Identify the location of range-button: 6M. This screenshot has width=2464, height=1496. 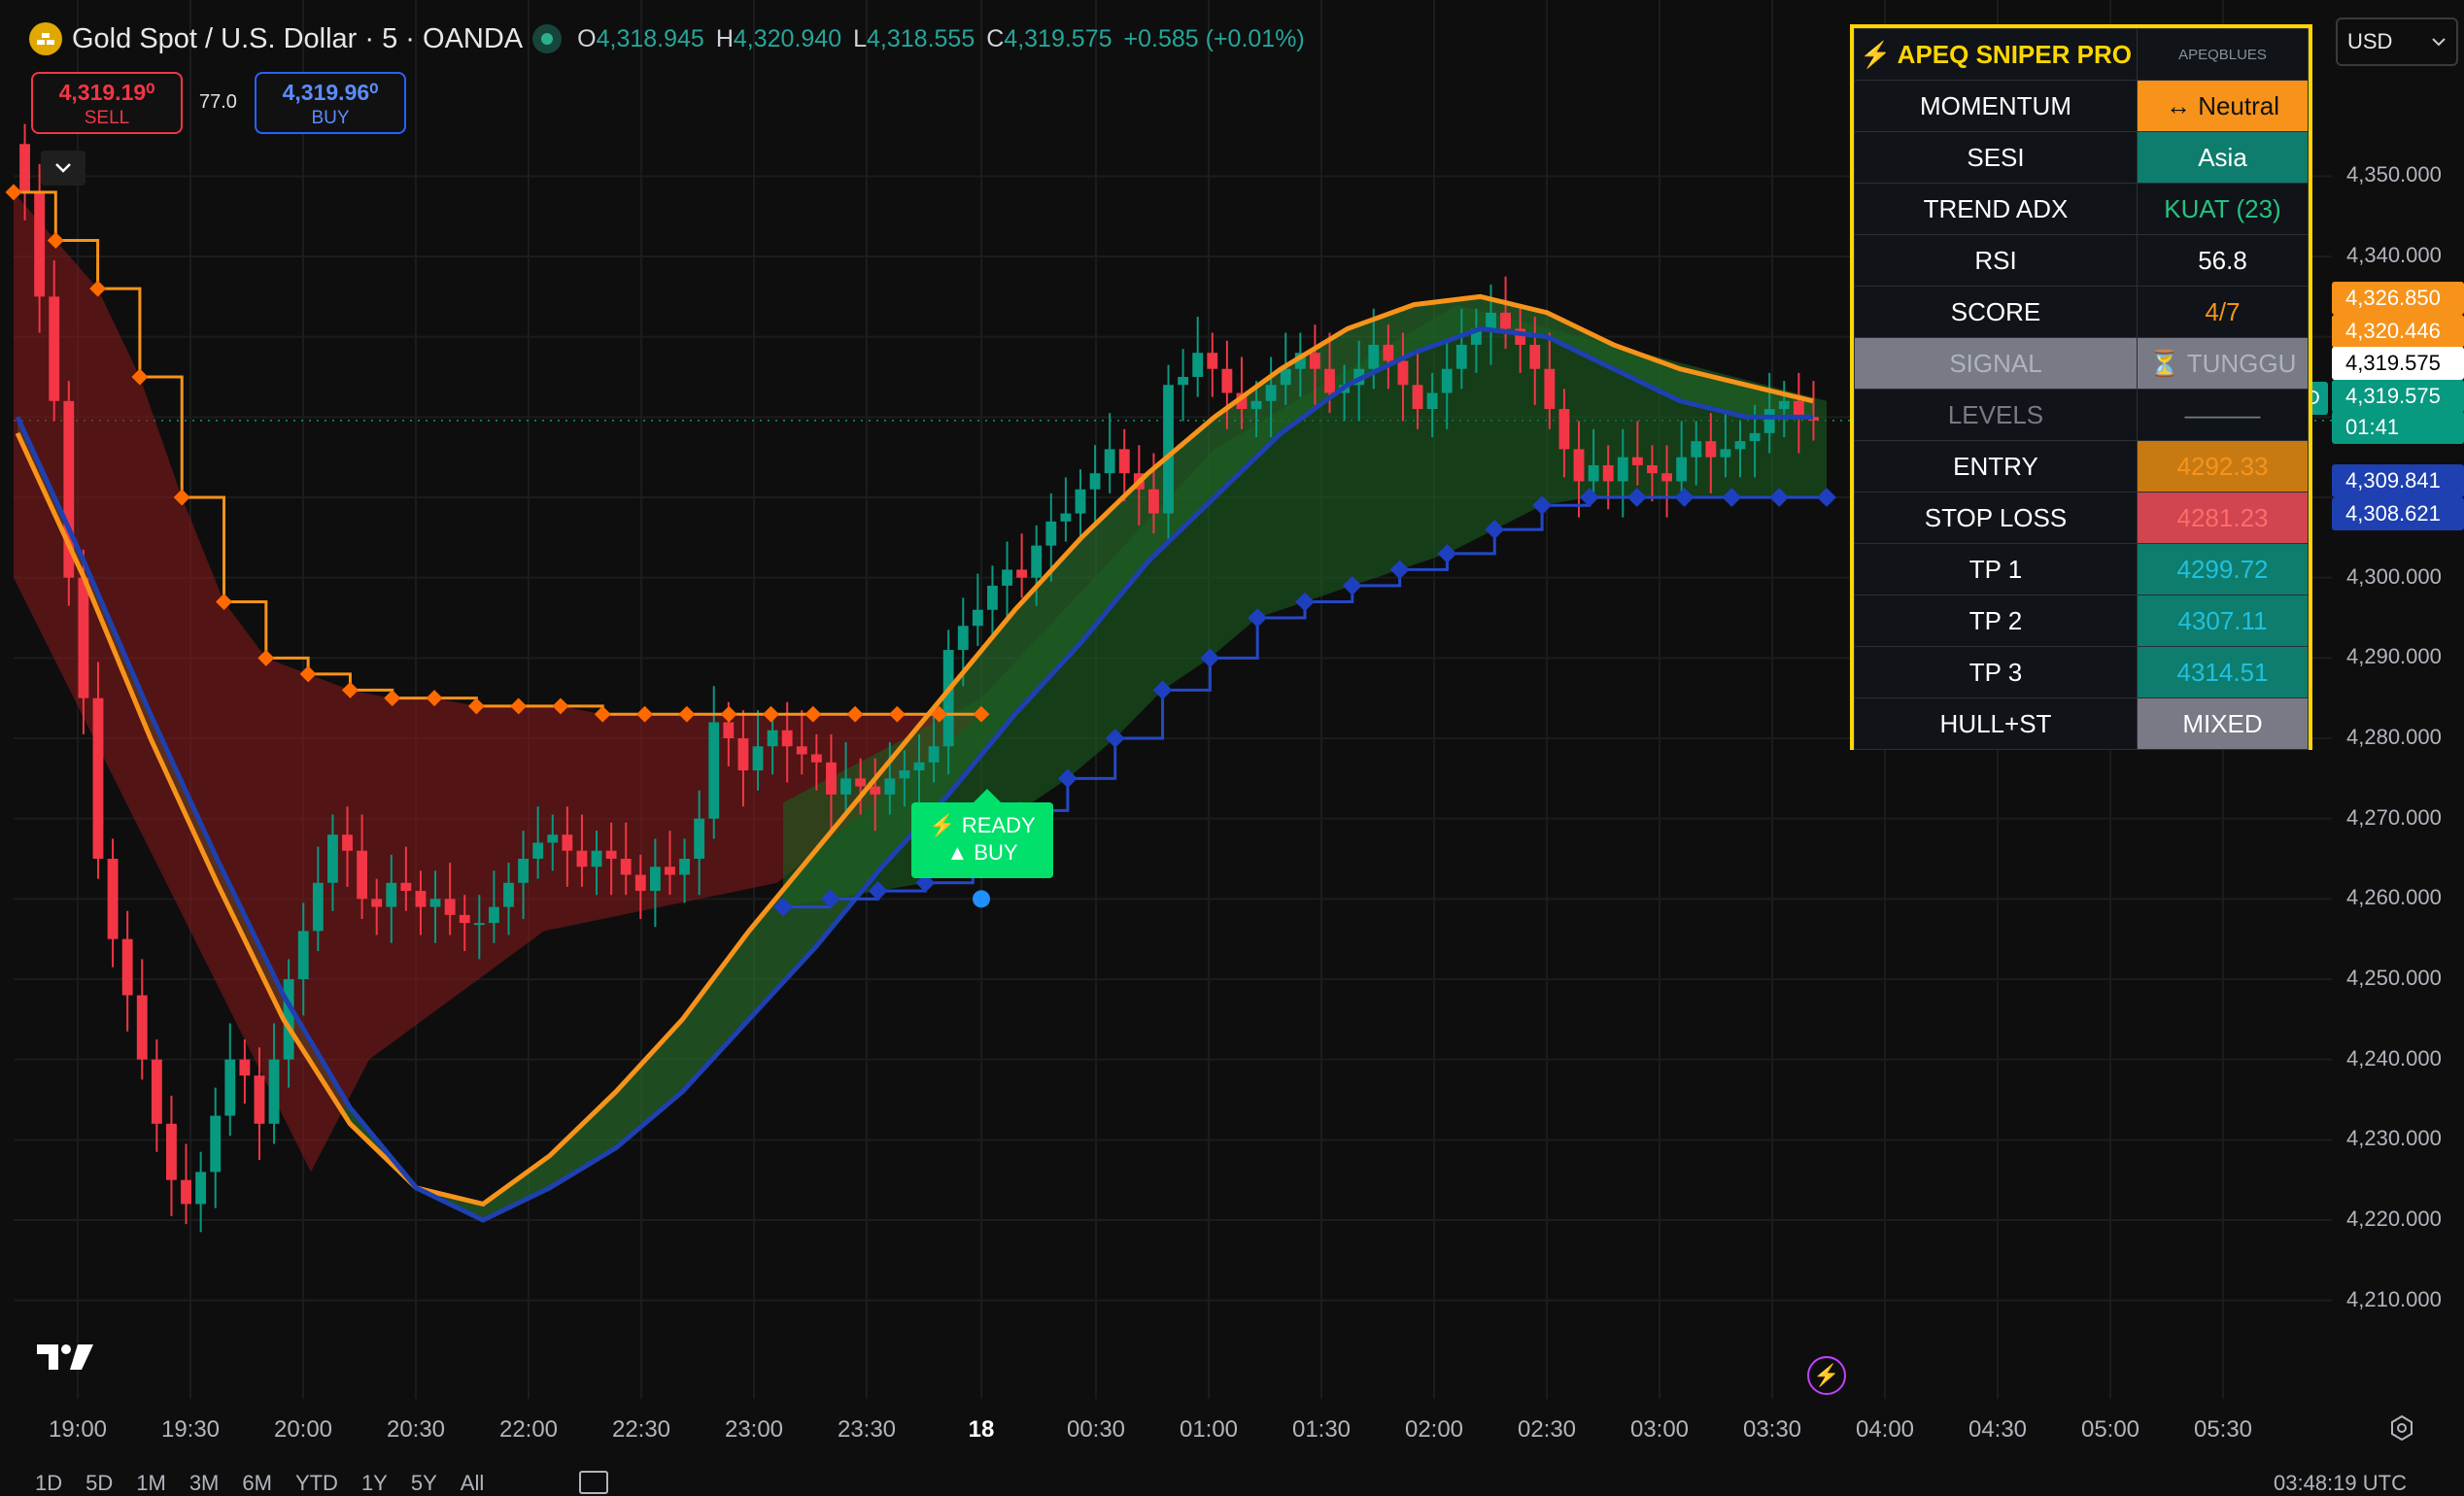
(257, 1483).